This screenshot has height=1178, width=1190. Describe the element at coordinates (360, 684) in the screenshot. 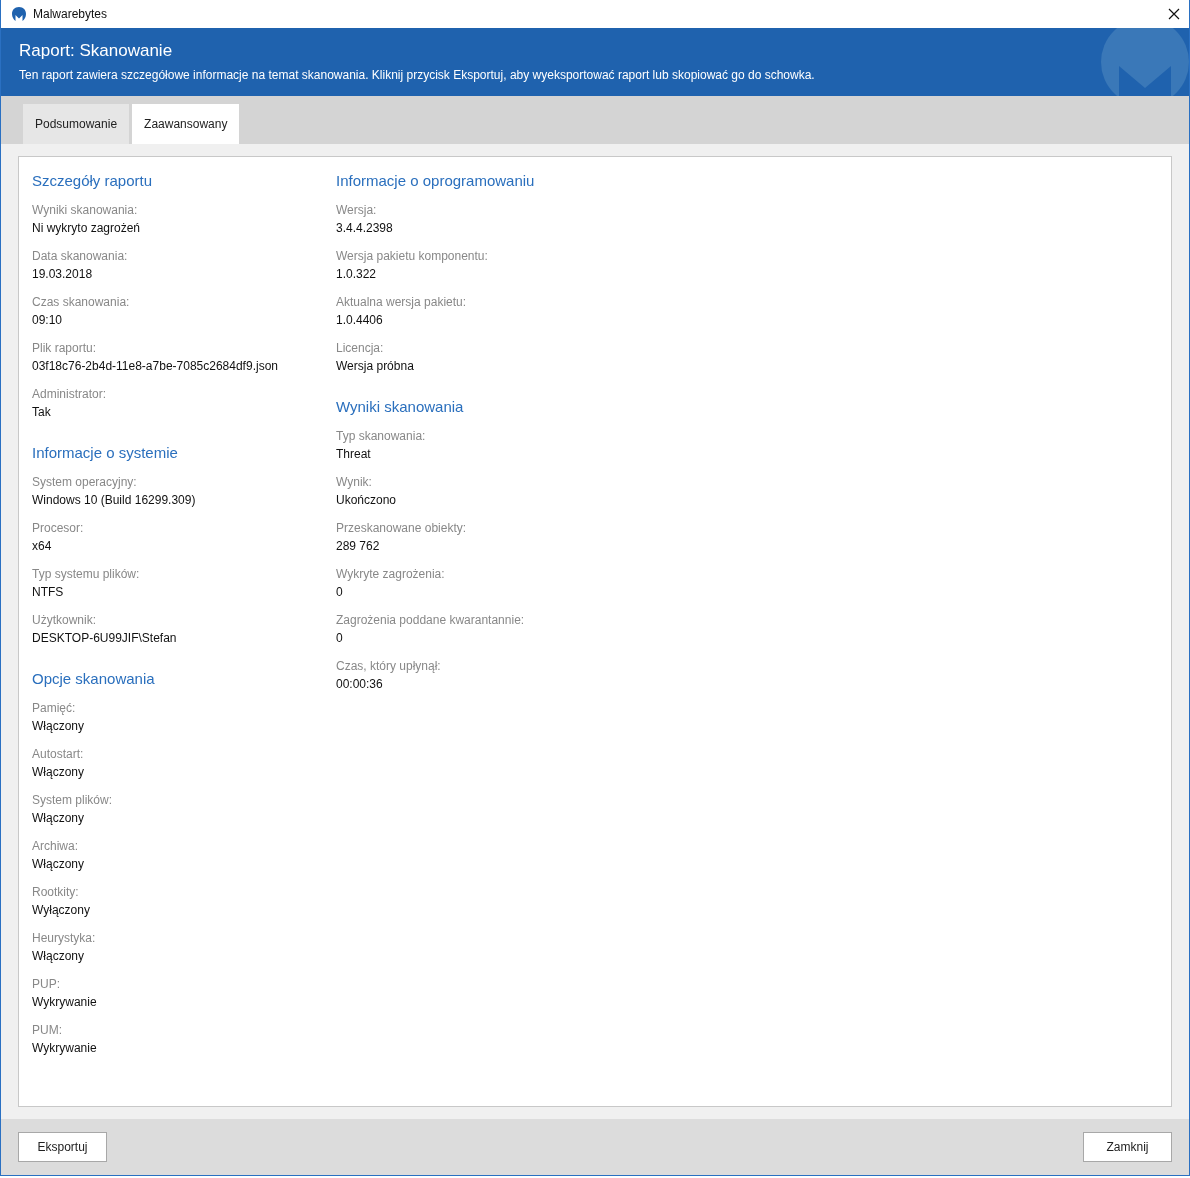

I see `field-value: 00:00:36` at that location.